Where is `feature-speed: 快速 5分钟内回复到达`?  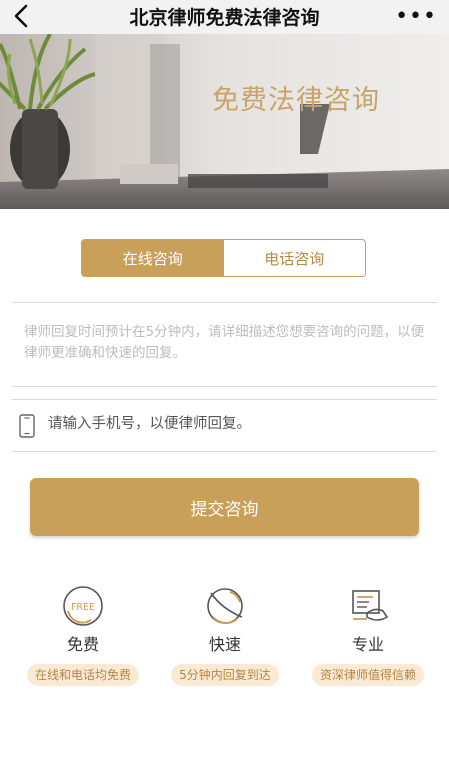
feature-speed: 快速 5分钟内回复到达 is located at coordinates (225, 634).